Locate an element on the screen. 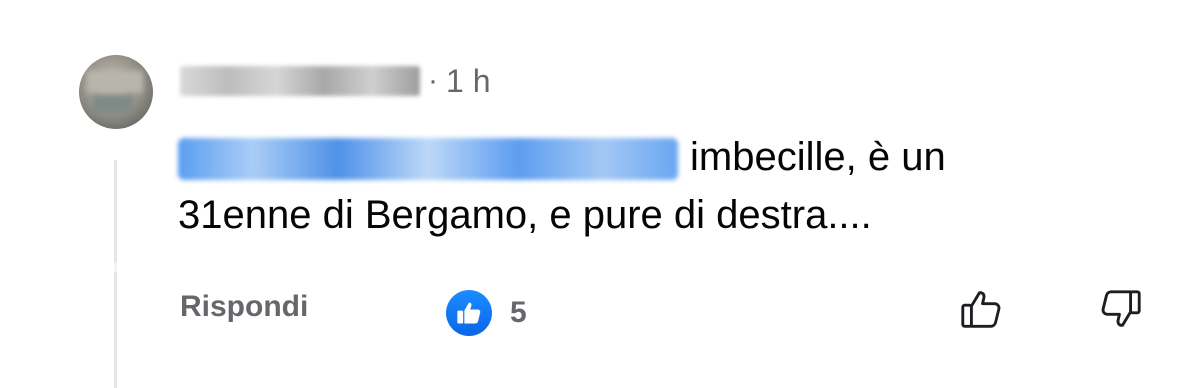 This screenshot has width=1200, height=388. mention-redacted is located at coordinates (428, 159).